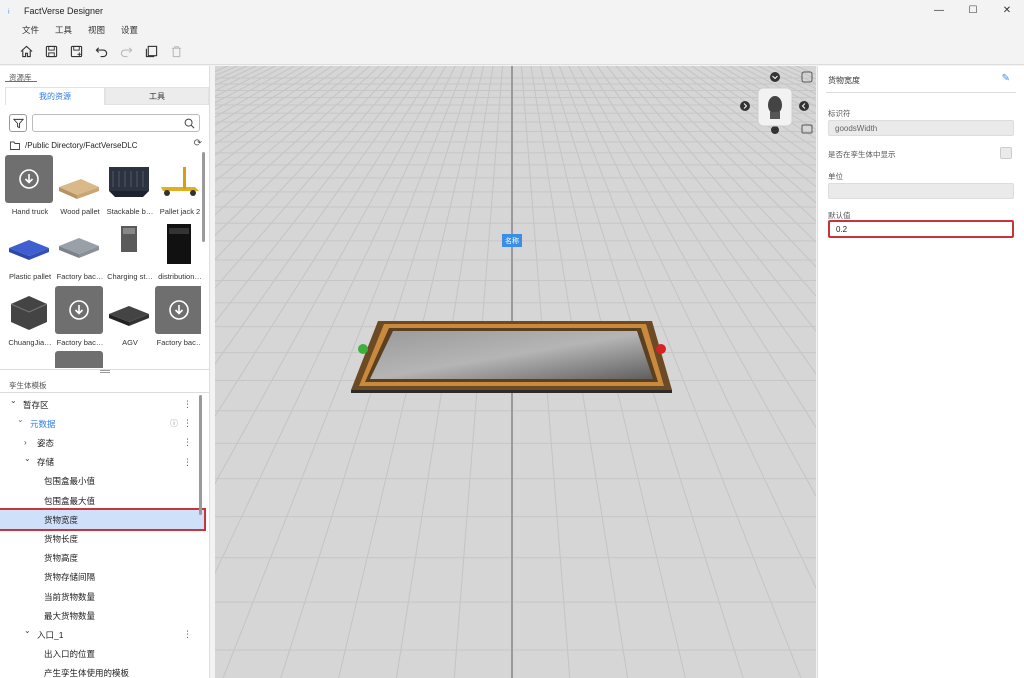 This screenshot has height=678, width=1024. I want to click on delete-icon, so click(176, 51).